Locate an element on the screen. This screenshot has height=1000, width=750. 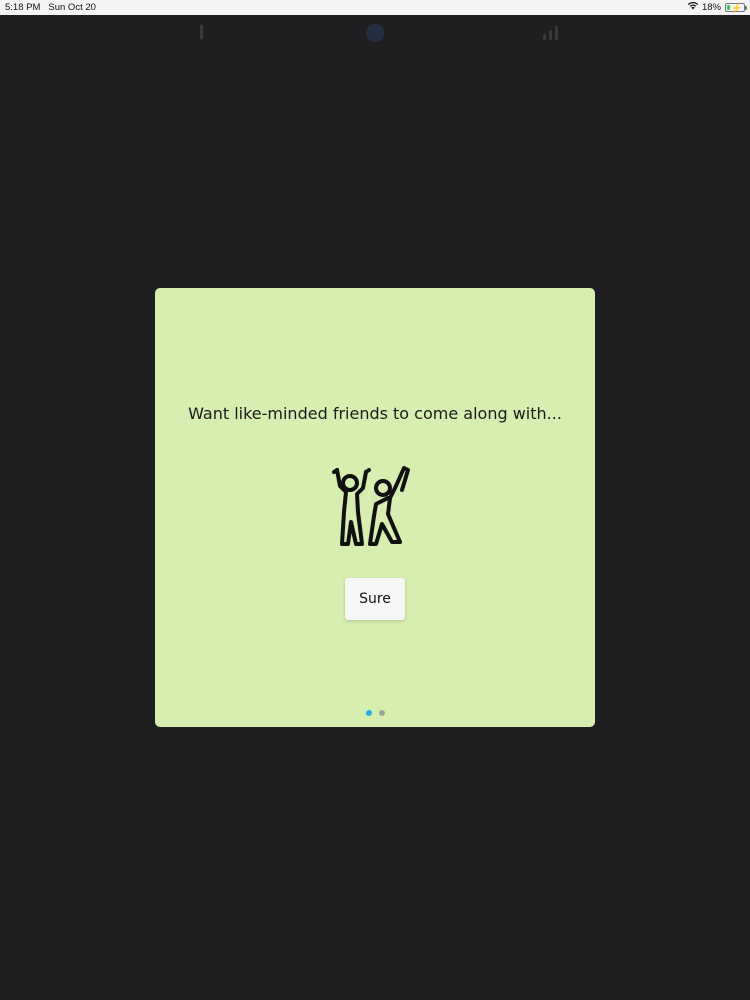
dancing-friends-icon is located at coordinates (373, 507).